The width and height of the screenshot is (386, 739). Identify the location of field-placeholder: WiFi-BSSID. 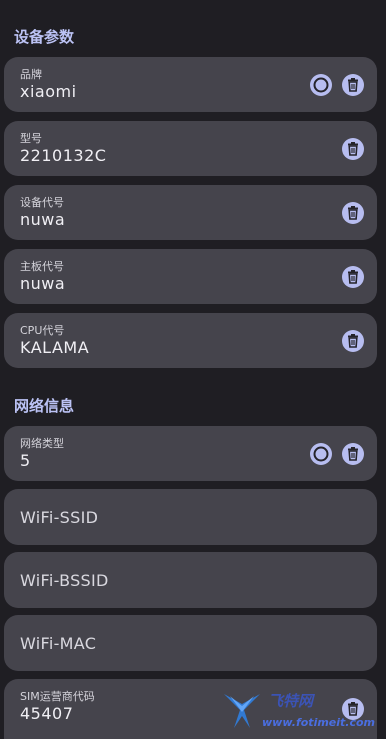
(64, 580).